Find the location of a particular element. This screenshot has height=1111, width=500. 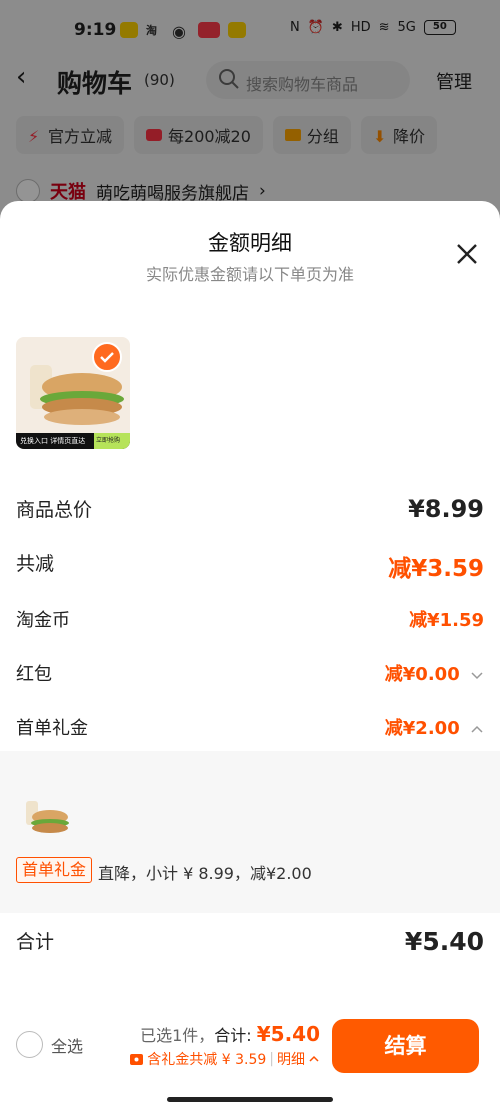

checkmark-icon is located at coordinates (107, 357).